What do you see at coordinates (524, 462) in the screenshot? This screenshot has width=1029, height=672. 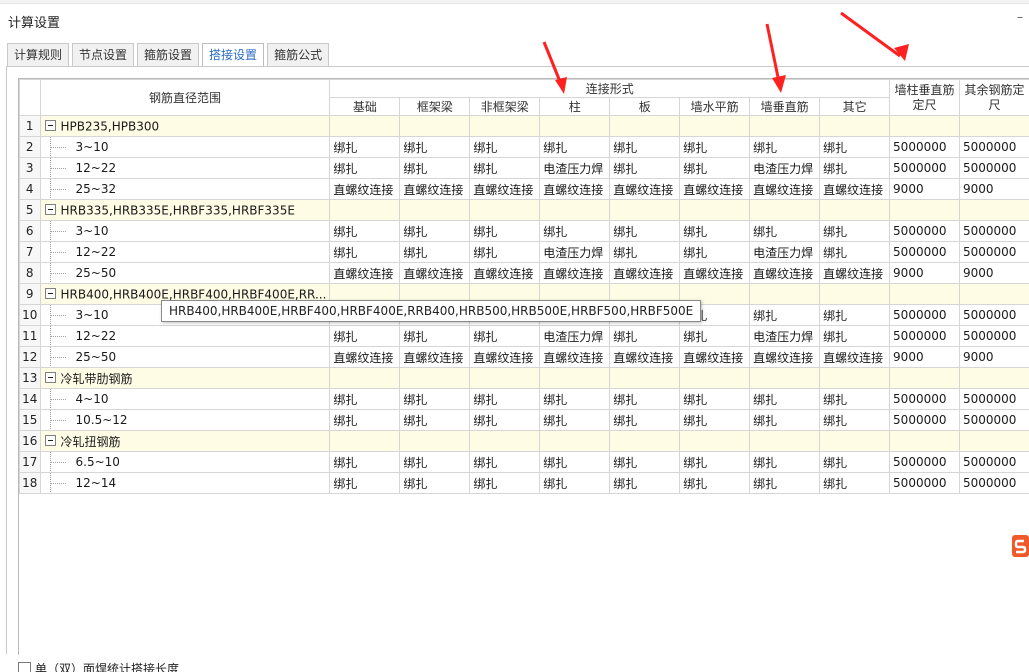 I see `table-row: 17 6.5~10 绑扎 绑扎 绑扎 绑扎 绑扎 绑扎 绑扎 绑扎 5000000 5000000` at bounding box center [524, 462].